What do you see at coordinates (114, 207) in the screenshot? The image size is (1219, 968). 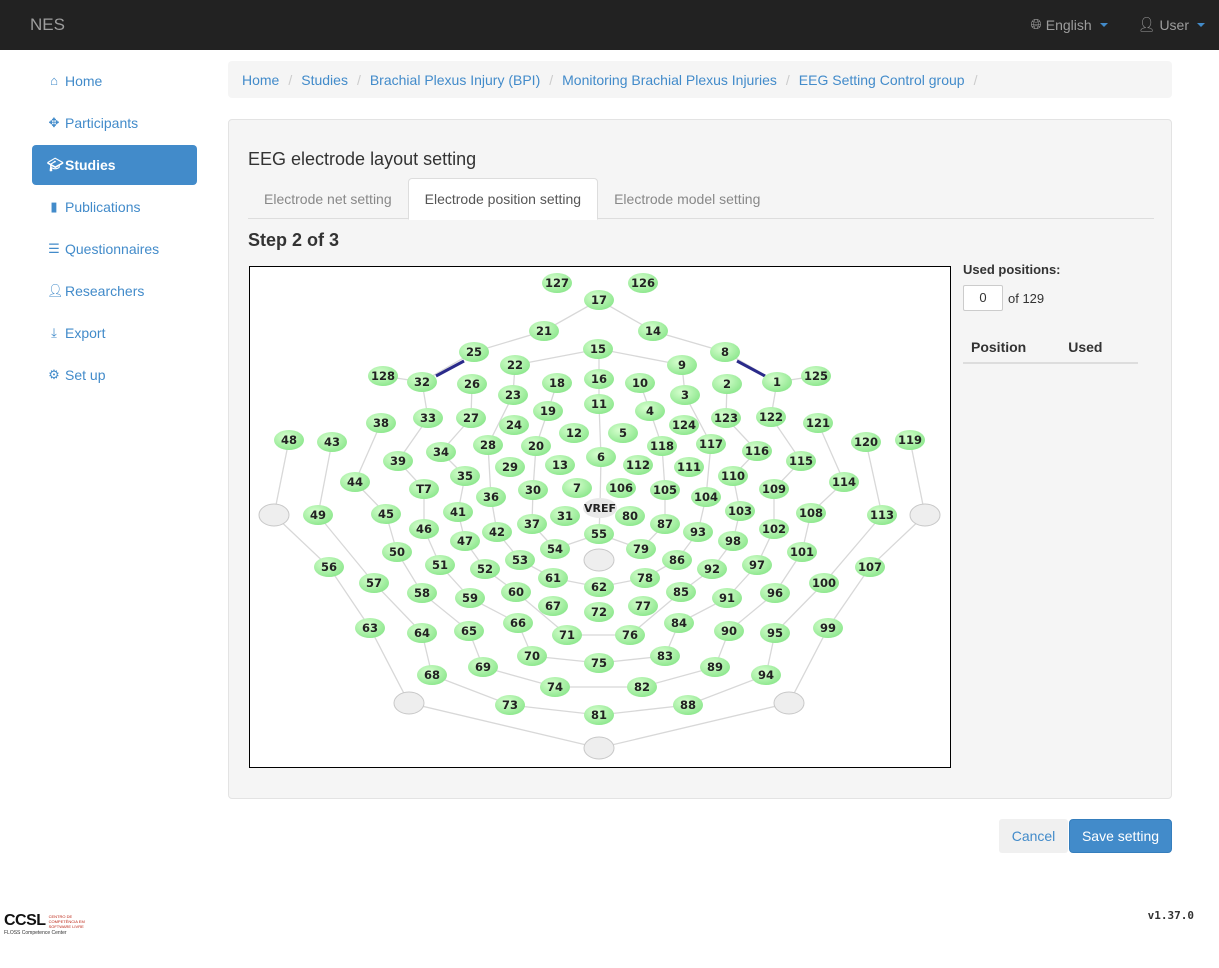 I see `sidebar-item-publications: ▮ Publications` at bounding box center [114, 207].